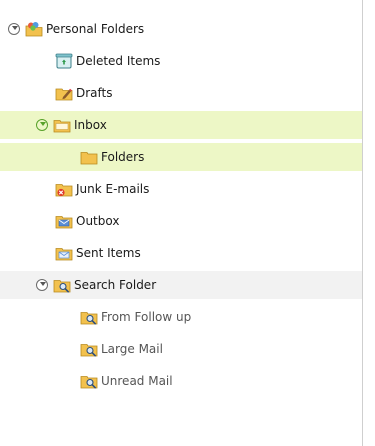  I want to click on tree-item-label: Search Folder, so click(115, 285).